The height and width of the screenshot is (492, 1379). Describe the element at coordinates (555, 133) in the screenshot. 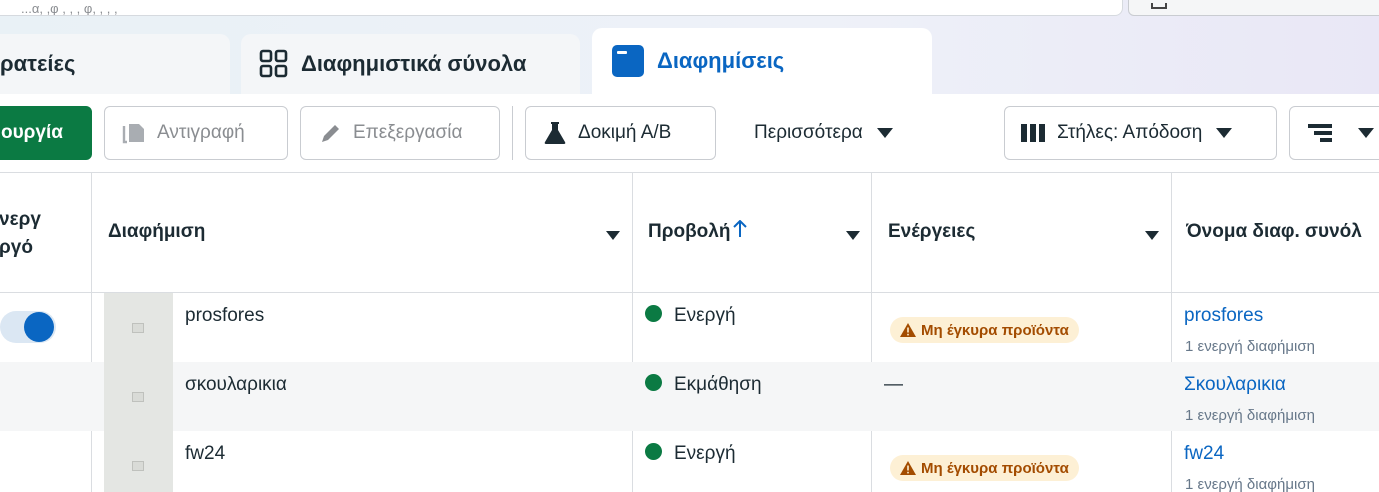

I see `flask-icon` at that location.